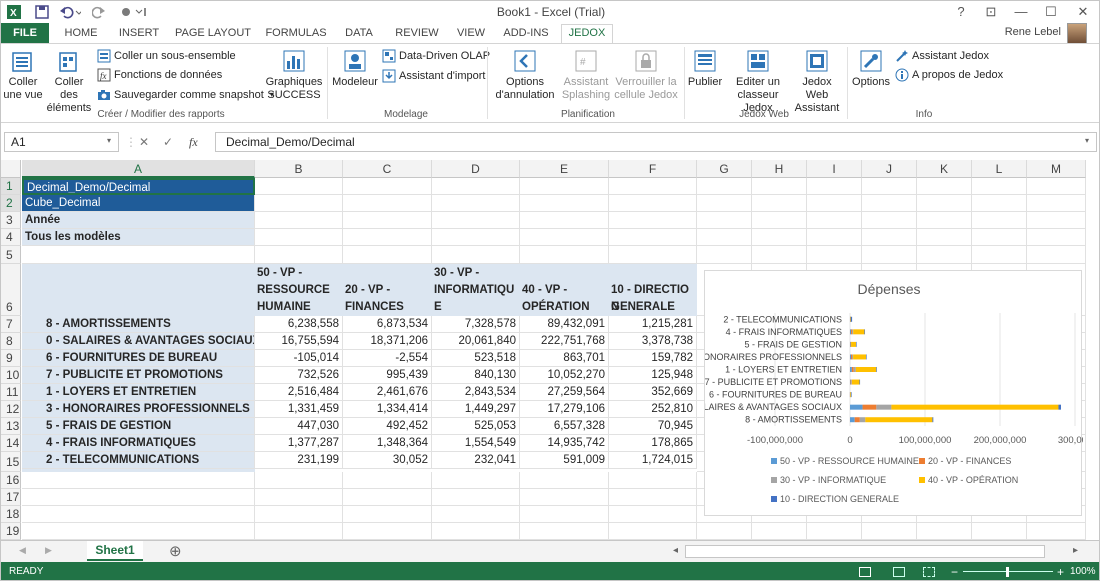  I want to click on value-cell: 6,238,558, so click(299, 324).